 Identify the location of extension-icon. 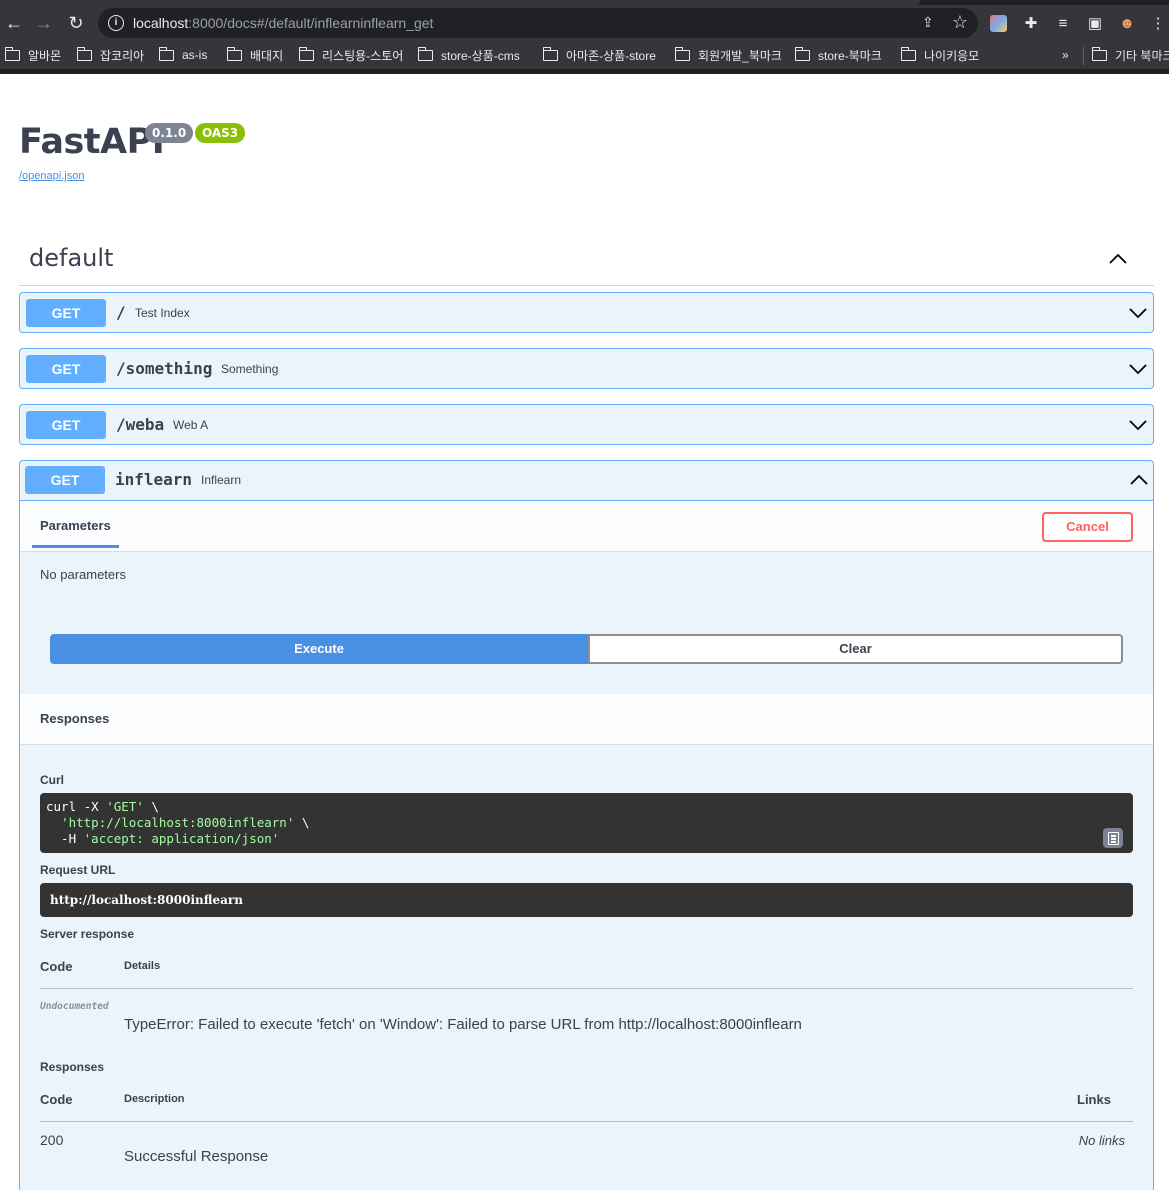
(998, 23).